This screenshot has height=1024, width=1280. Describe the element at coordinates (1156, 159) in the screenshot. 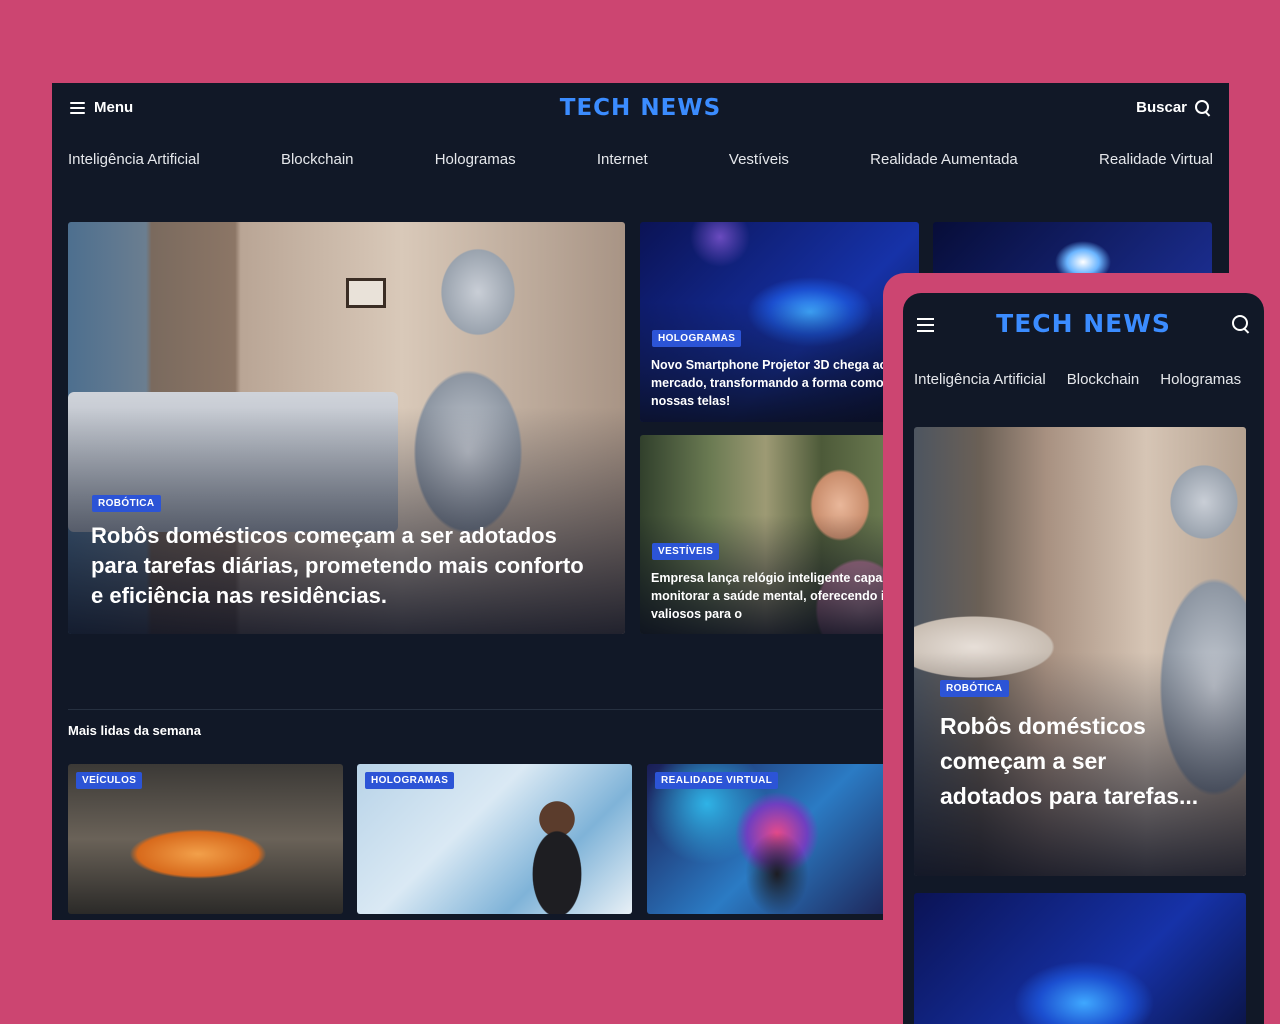

I see `nav-item-vr: Realidade Virtual` at that location.